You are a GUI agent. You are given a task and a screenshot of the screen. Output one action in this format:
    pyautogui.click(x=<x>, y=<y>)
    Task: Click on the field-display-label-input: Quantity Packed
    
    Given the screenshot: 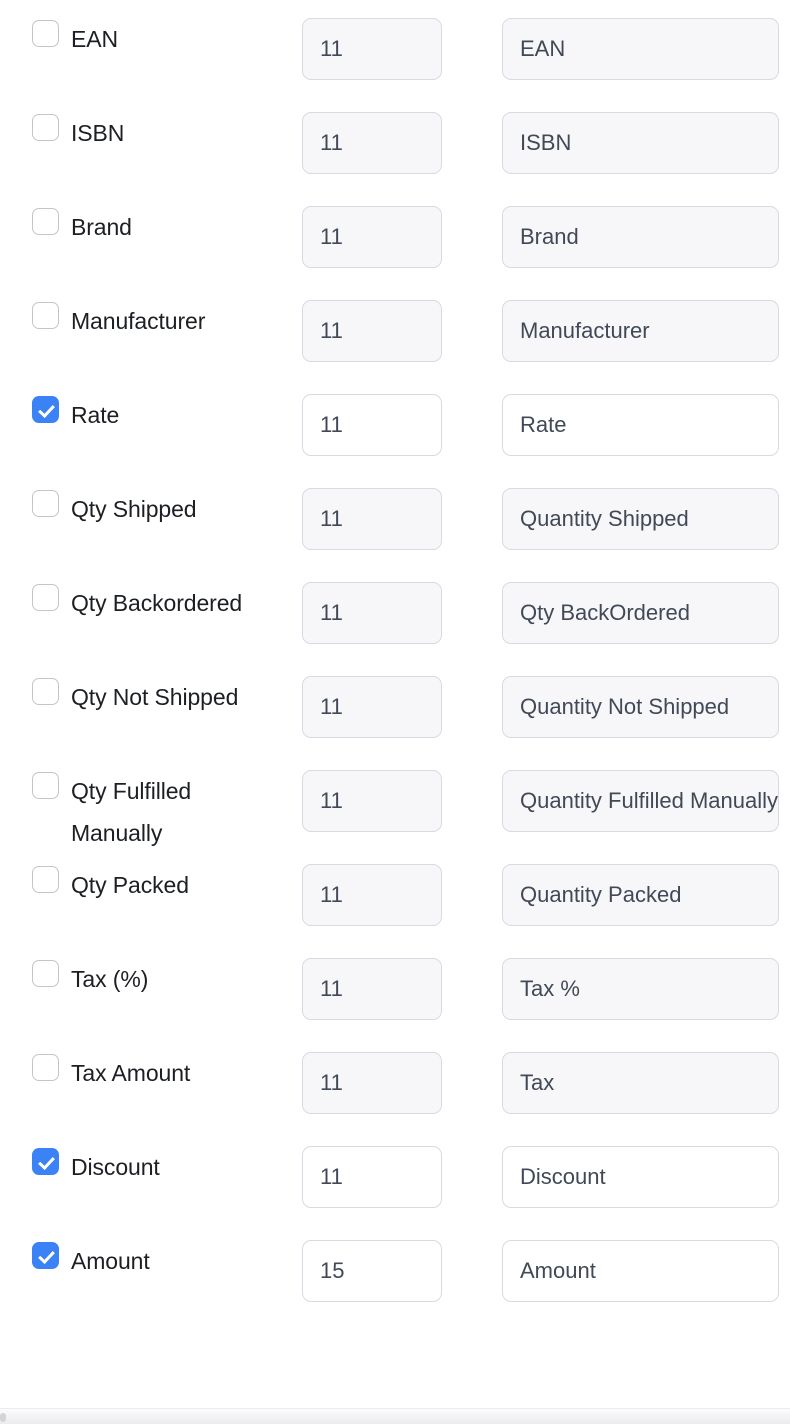 What is the action you would take?
    pyautogui.click(x=640, y=895)
    